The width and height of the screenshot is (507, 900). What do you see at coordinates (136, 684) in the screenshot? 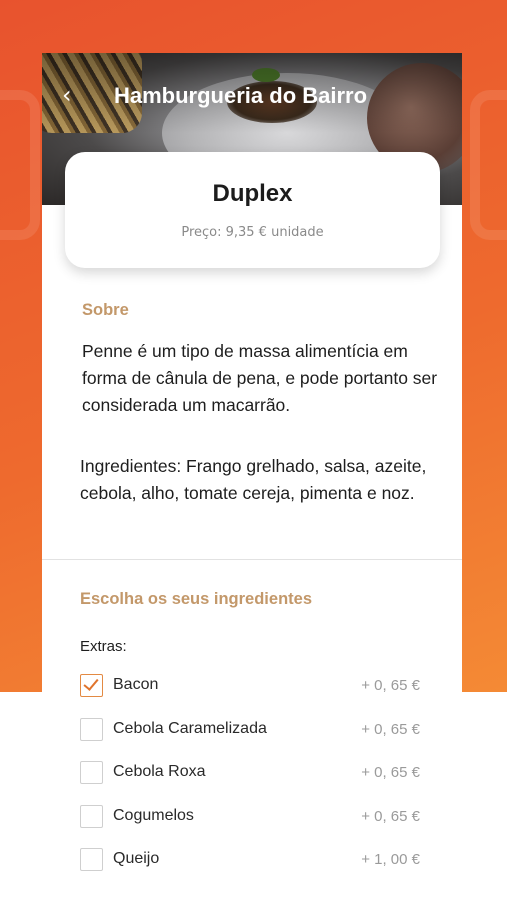
I see `option-name: Bacon` at bounding box center [136, 684].